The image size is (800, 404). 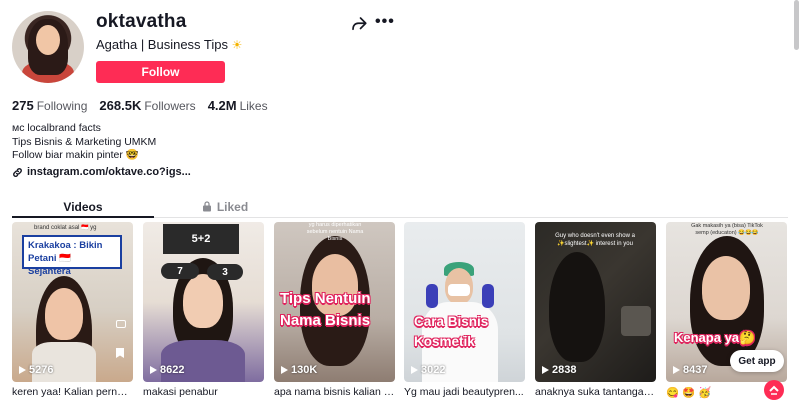 I want to click on person-shirt-shape, so click(x=64, y=362).